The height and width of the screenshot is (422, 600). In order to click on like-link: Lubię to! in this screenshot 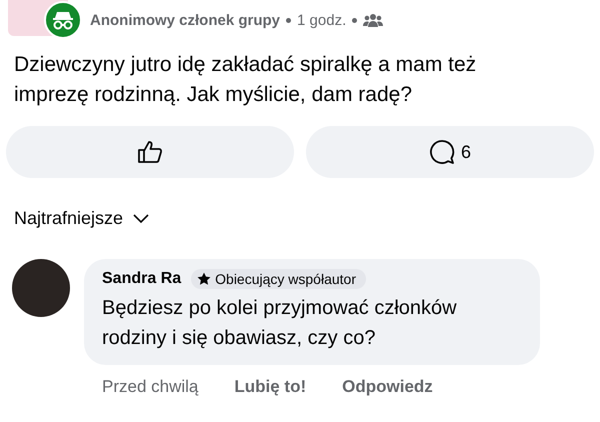, I will do `click(270, 387)`.